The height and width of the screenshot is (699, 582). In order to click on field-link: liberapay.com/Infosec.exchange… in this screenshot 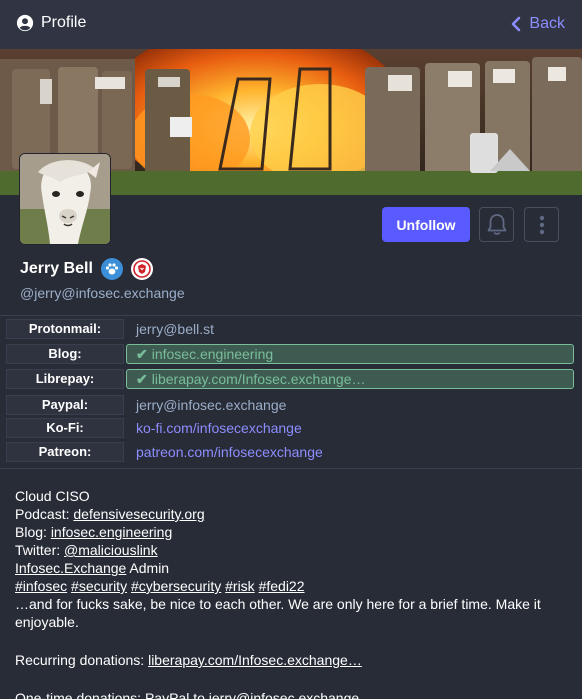, I will do `click(259, 379)`.